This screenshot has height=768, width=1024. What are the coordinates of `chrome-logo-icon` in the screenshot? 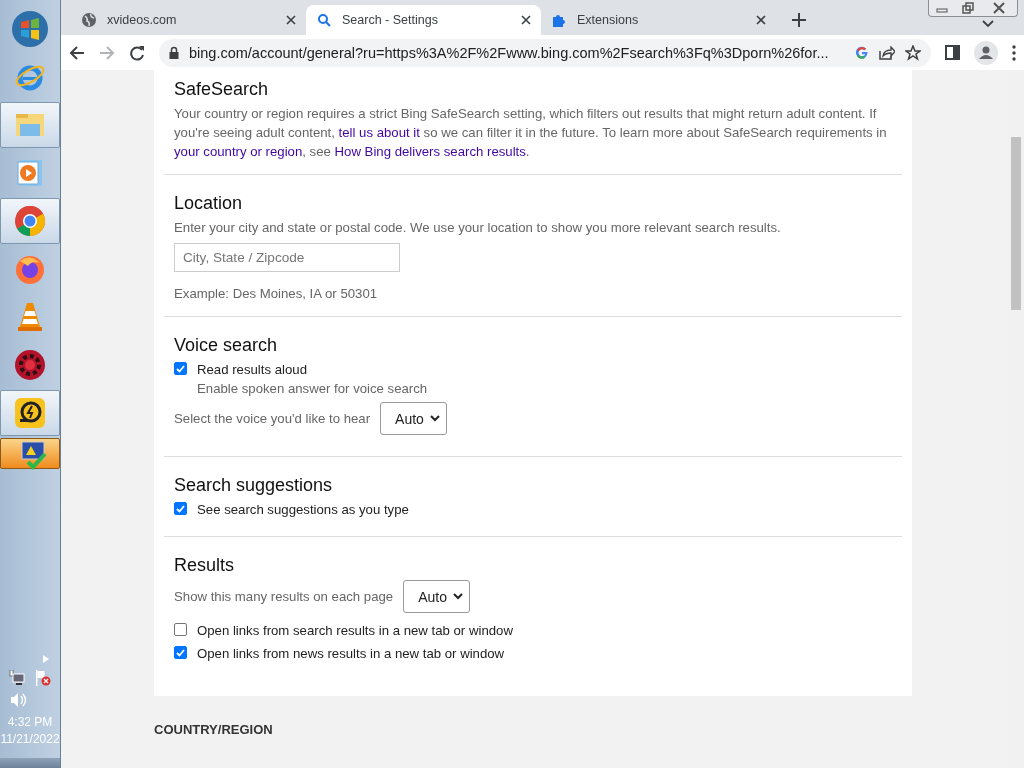 It's located at (30, 221).